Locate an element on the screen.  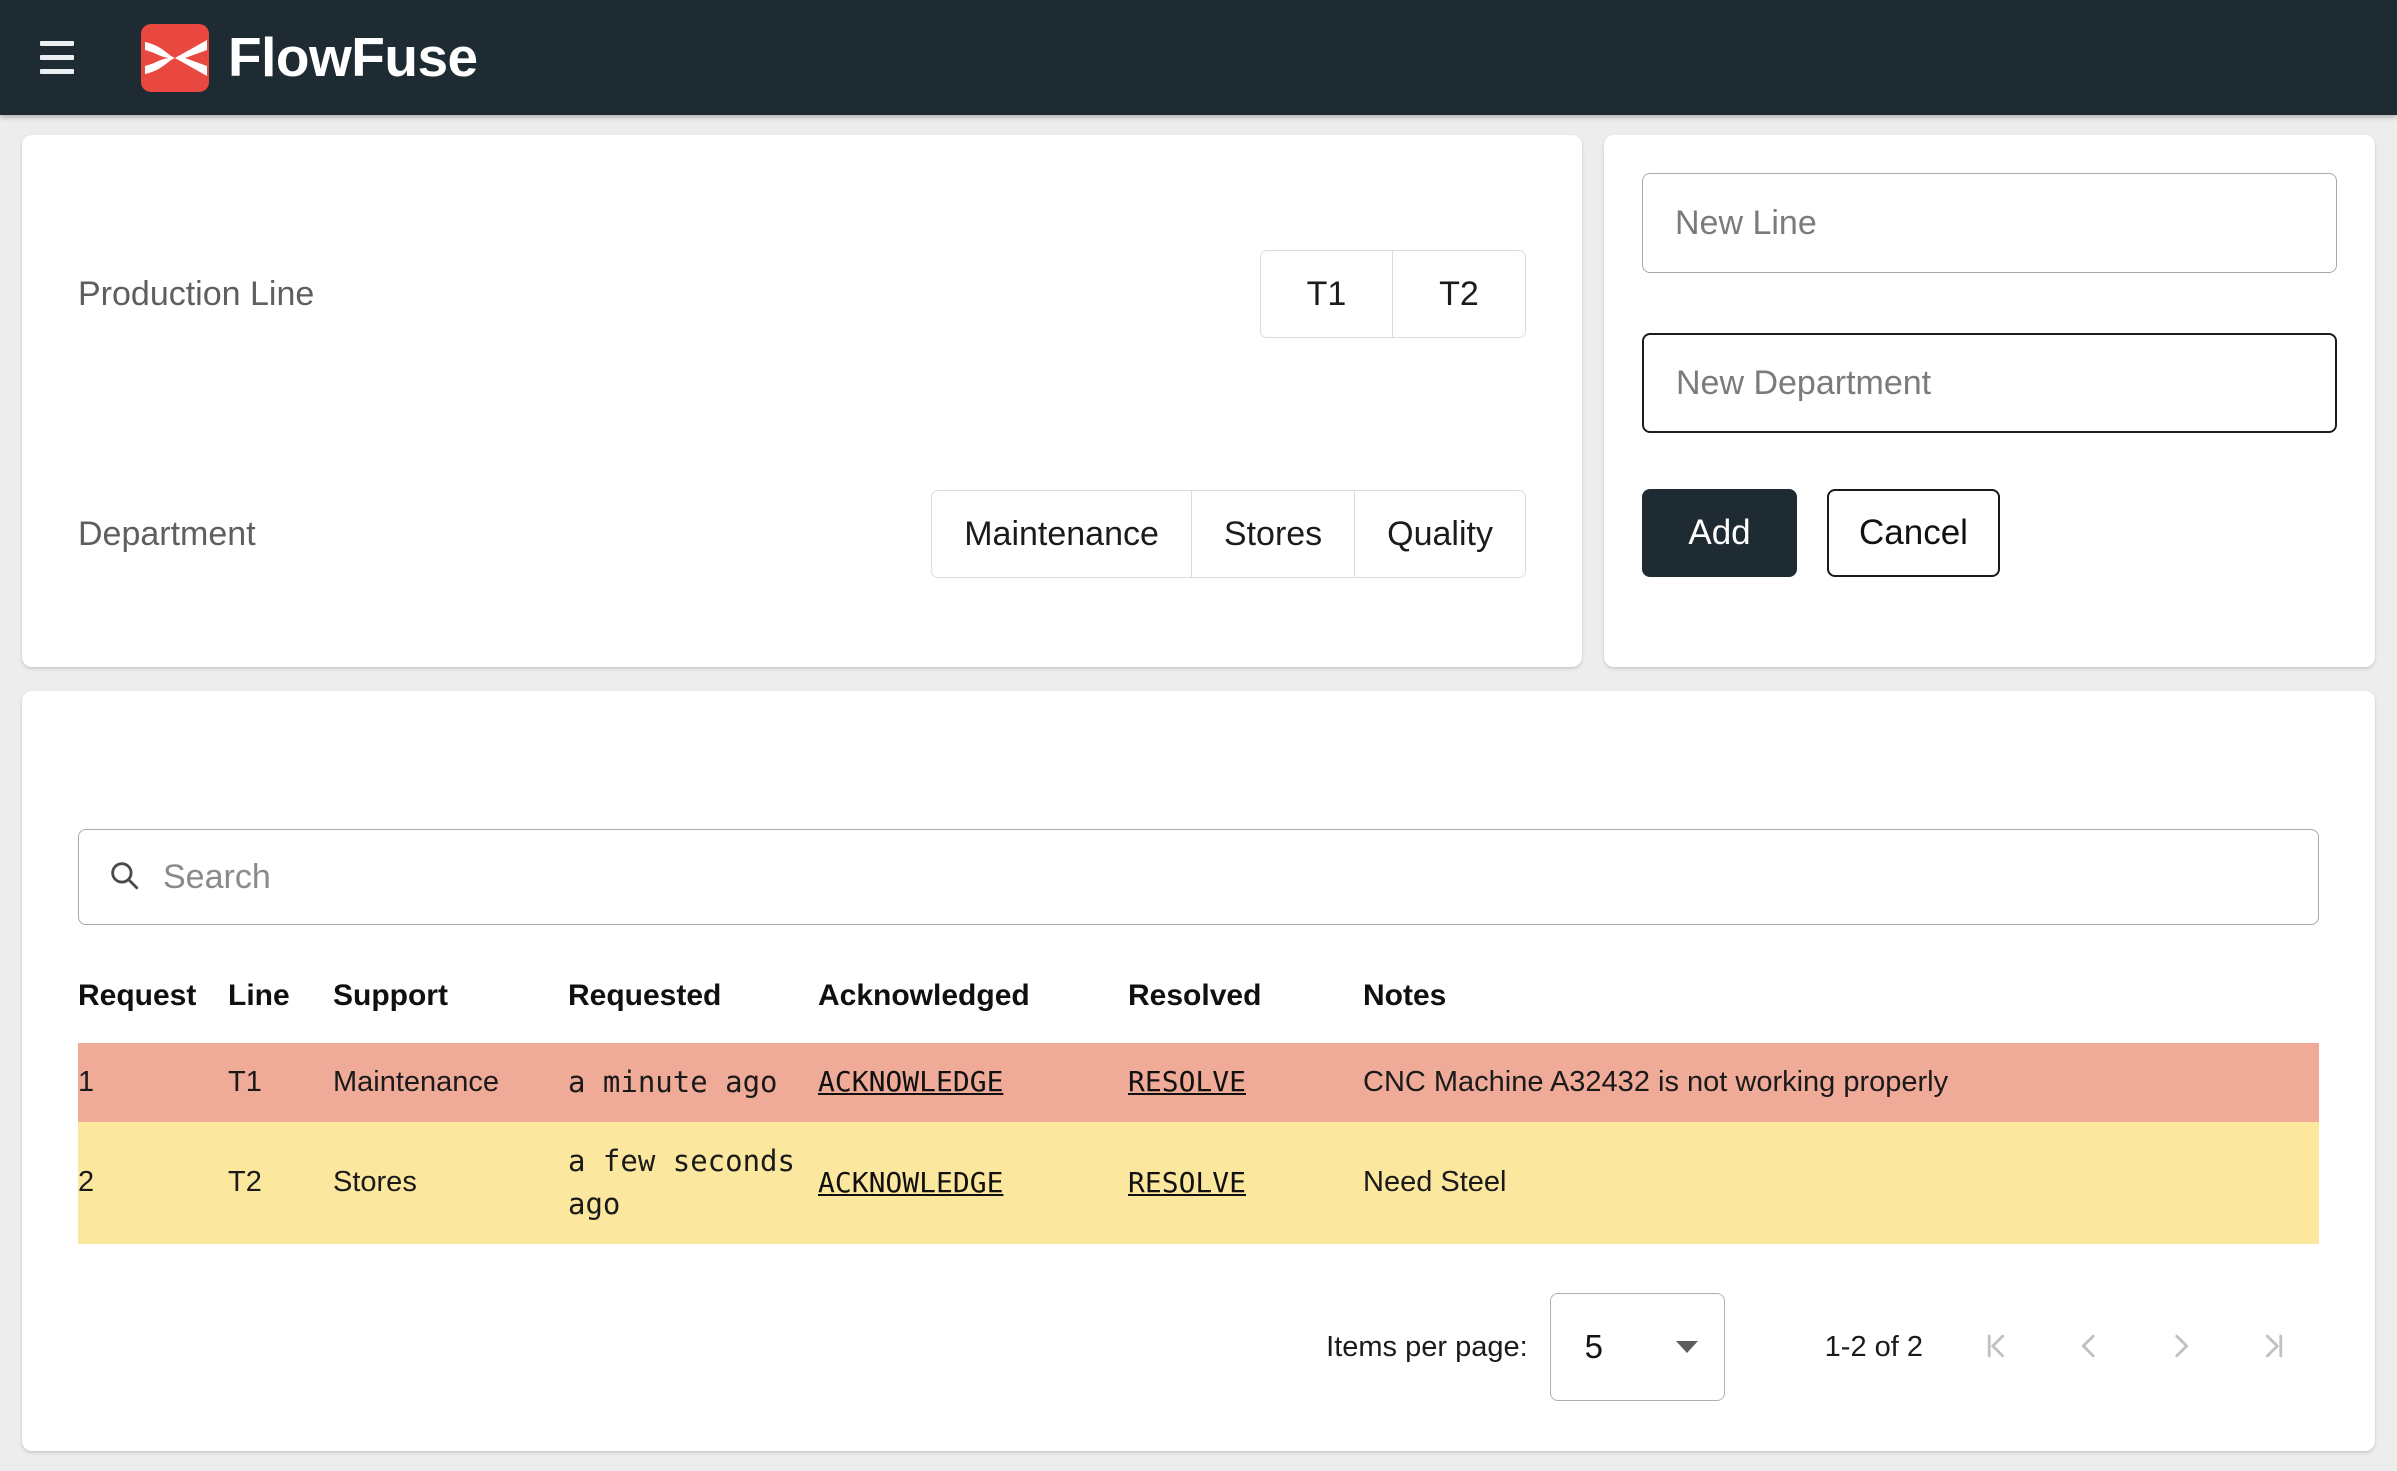
department-option-maintenance: Maintenance is located at coordinates (1062, 534).